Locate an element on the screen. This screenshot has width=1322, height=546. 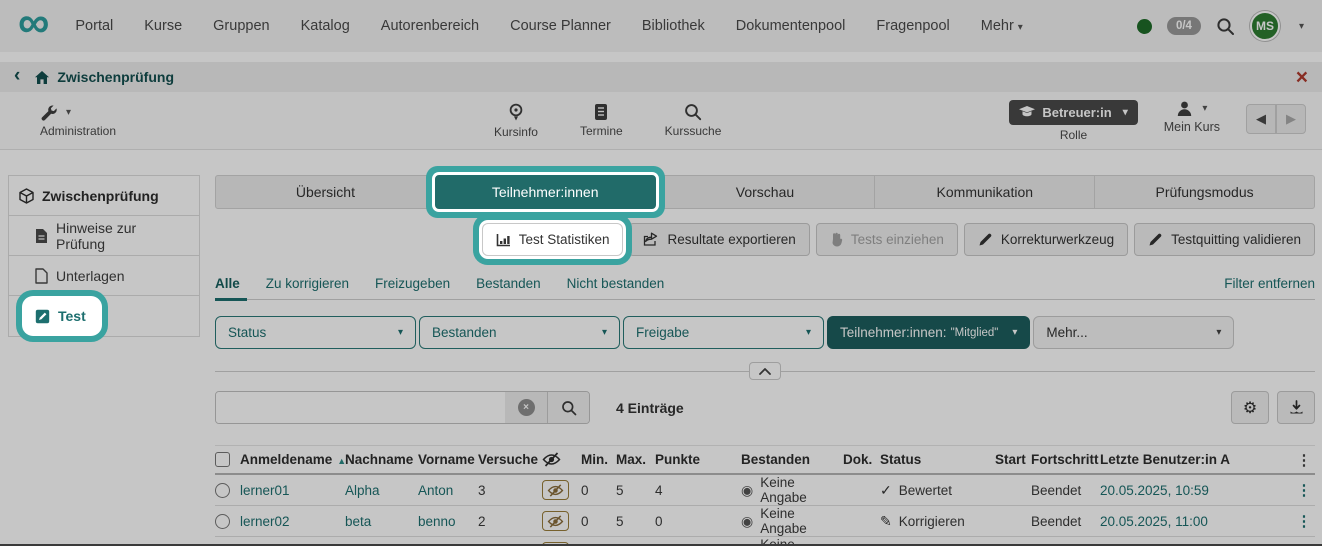
back-chevron-icon: ‹ is located at coordinates (17, 75).